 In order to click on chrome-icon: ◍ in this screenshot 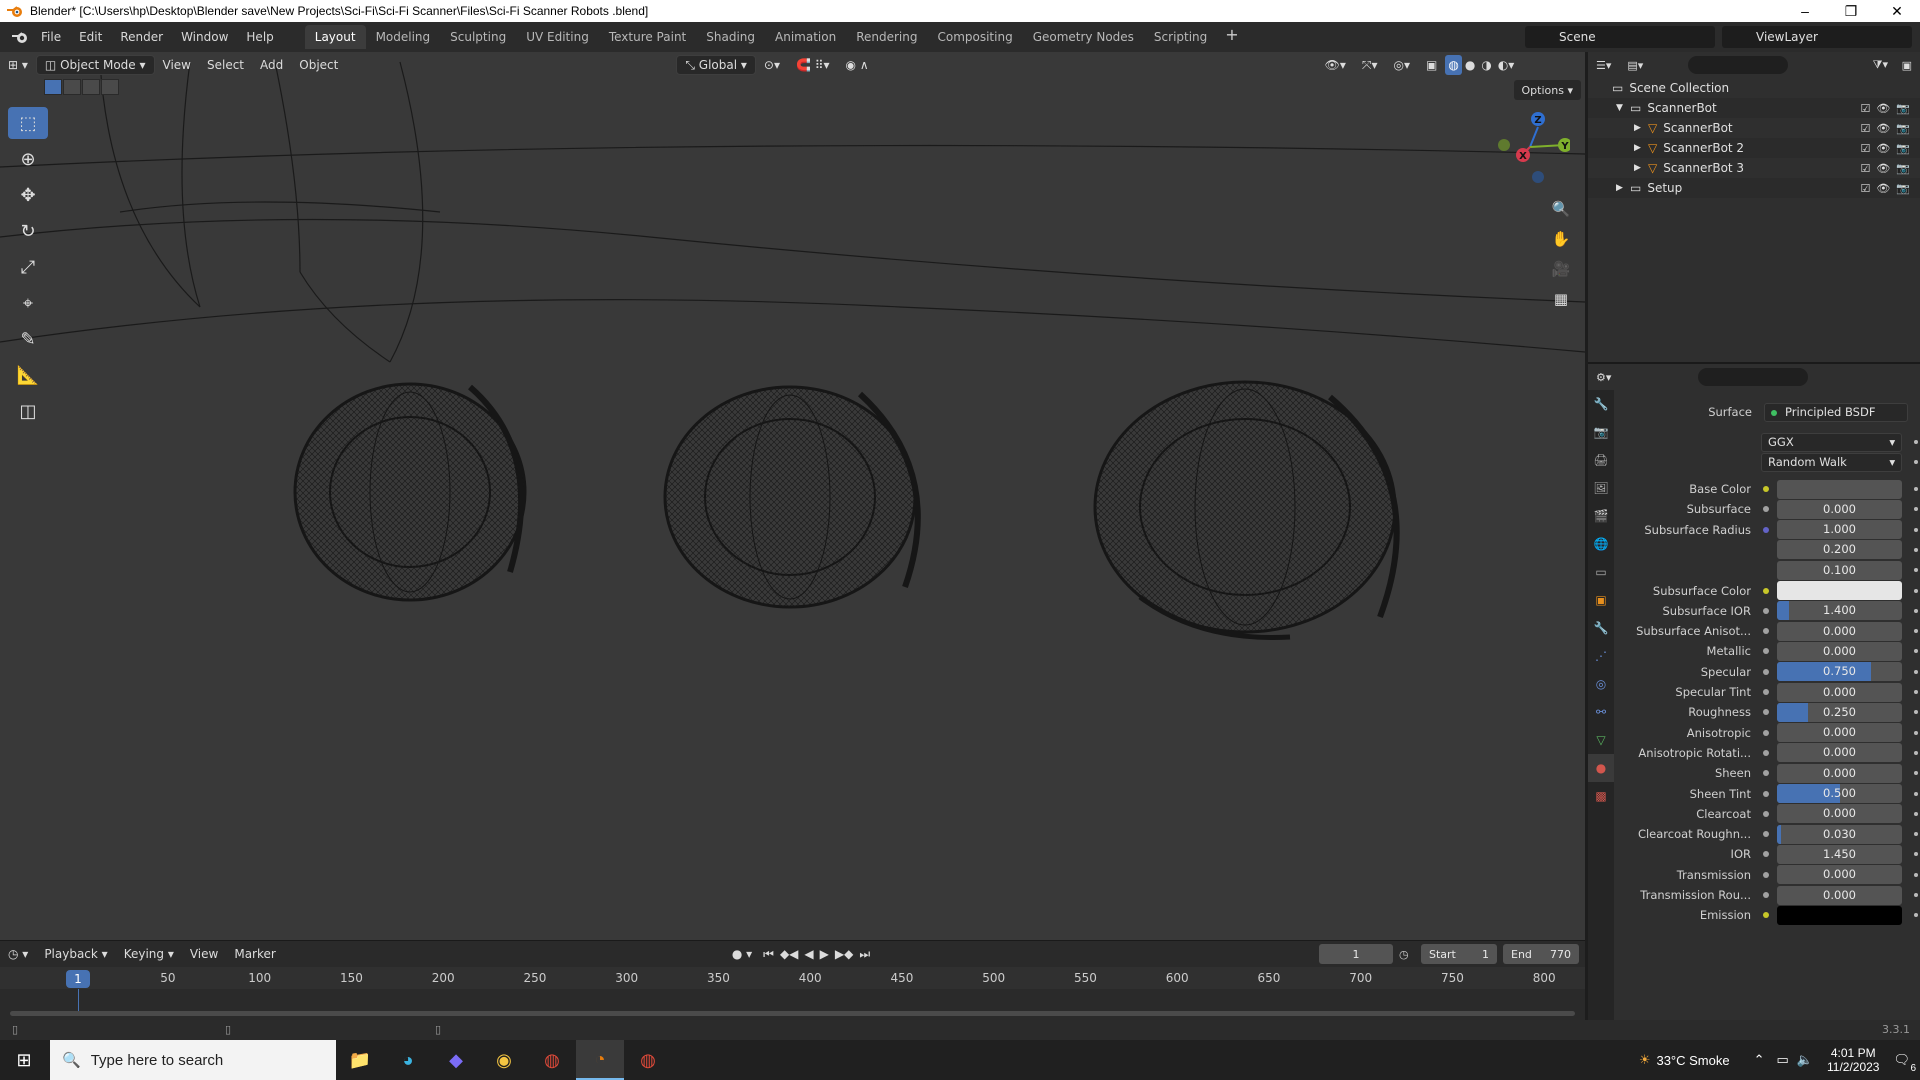, I will do `click(552, 1060)`.